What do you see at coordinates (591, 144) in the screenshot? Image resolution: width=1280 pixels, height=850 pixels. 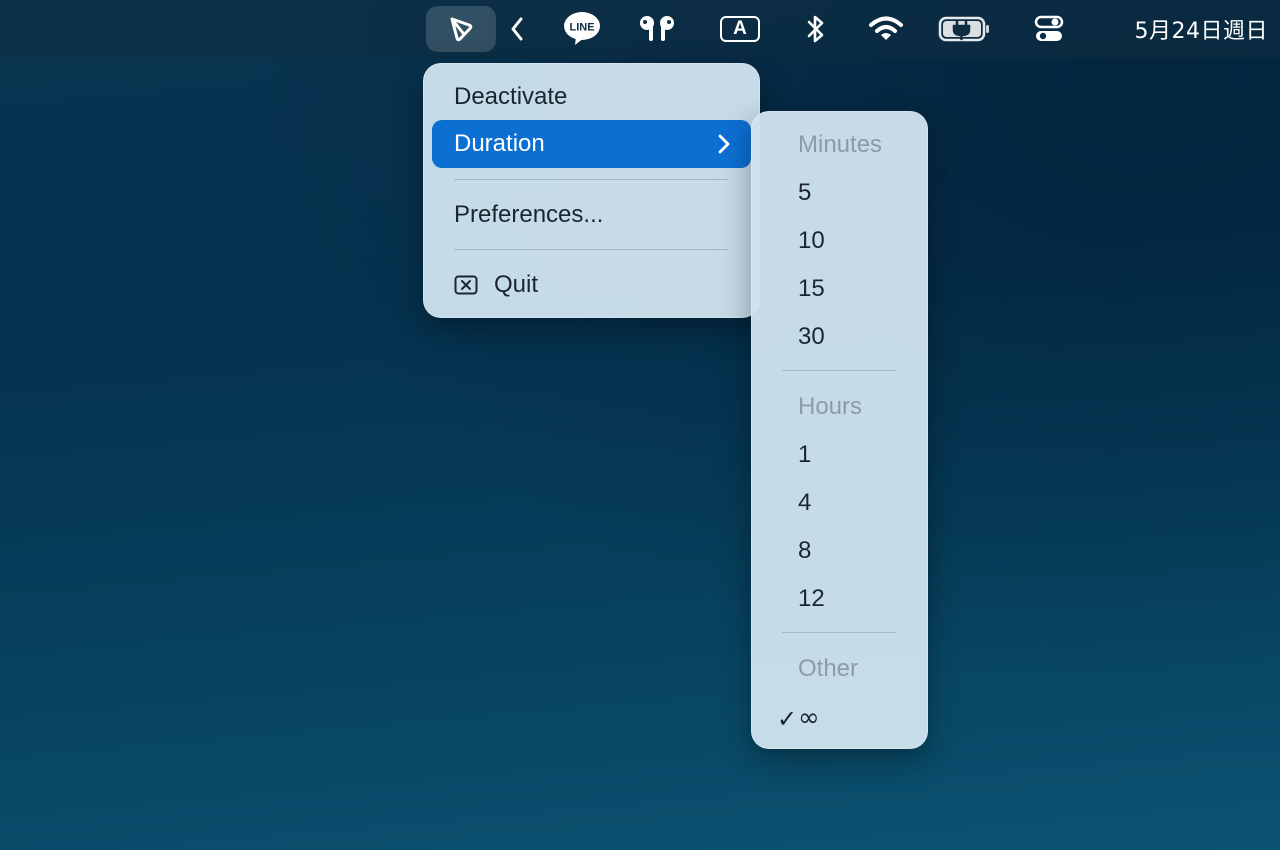 I see `menu-item-duration: Duration` at bounding box center [591, 144].